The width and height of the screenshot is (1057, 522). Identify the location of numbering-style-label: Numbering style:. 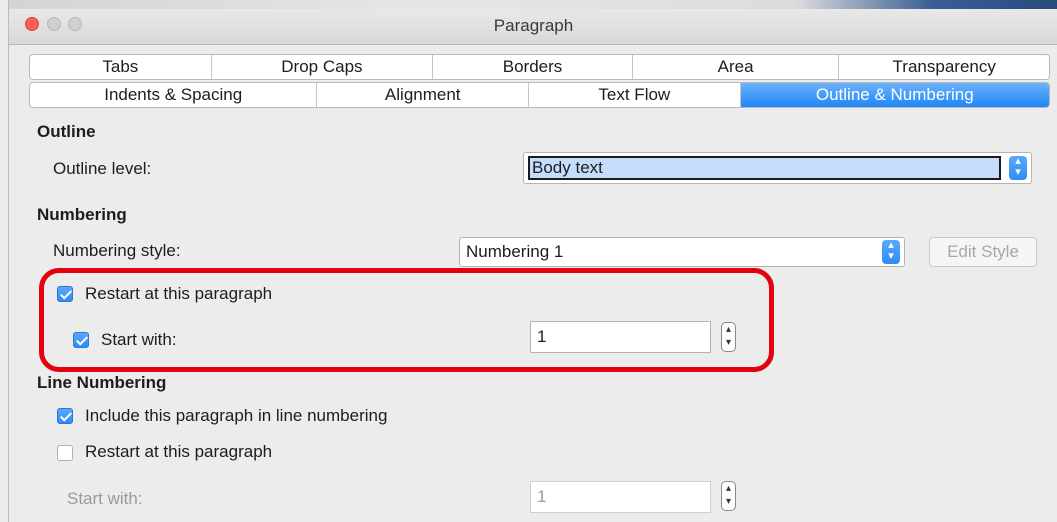
(117, 250).